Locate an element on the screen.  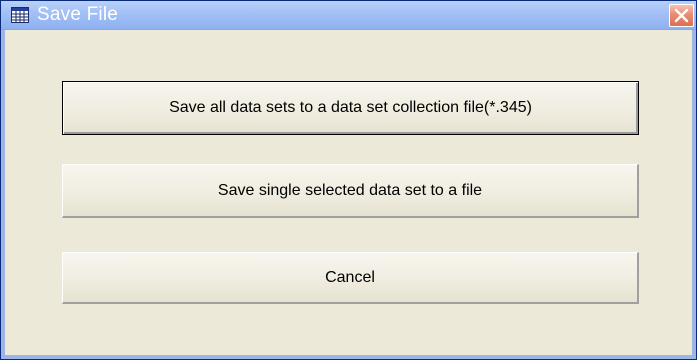
window-frame-left is located at coordinates (3, 194).